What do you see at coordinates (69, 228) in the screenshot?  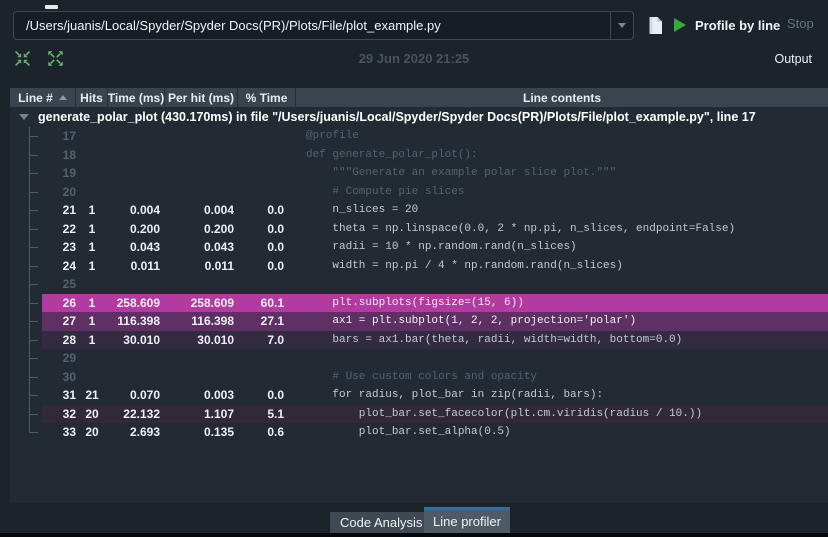 I see `cell-line: 22` at bounding box center [69, 228].